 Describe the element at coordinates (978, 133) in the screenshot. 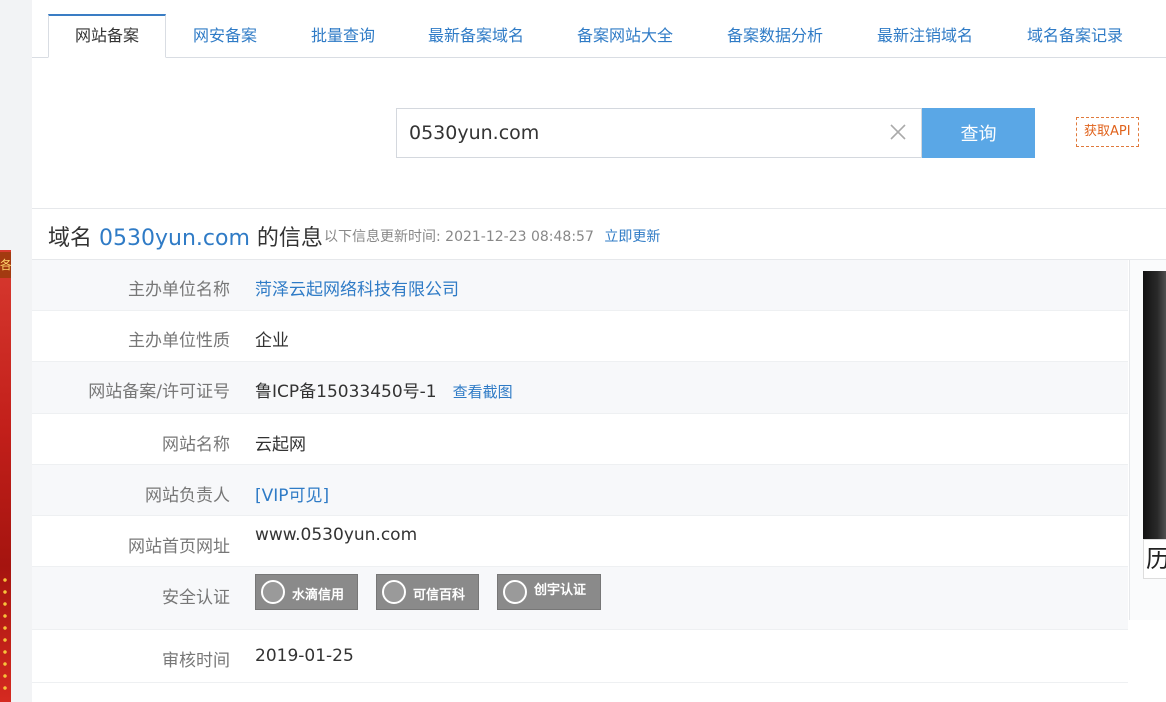

I see `search-button: 查询` at that location.